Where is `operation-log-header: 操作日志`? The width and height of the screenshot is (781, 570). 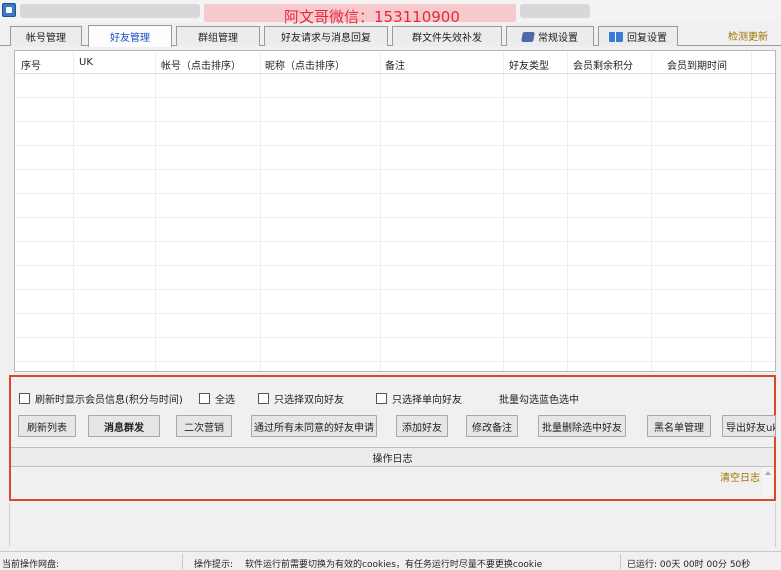
operation-log-header: 操作日志 is located at coordinates (392, 457).